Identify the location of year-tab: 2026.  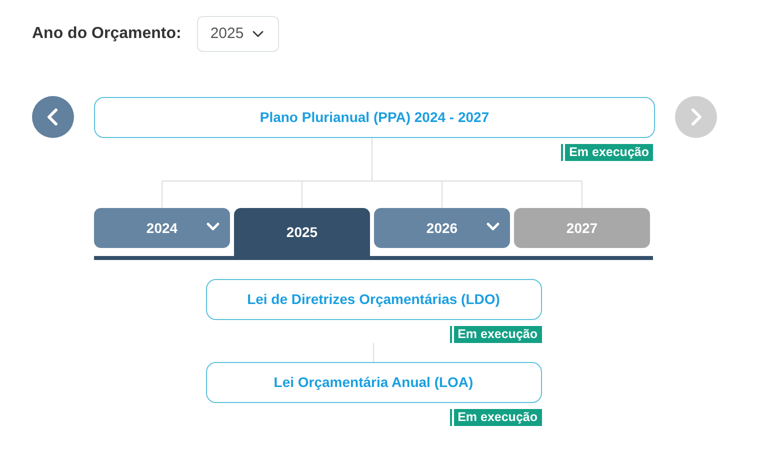
(442, 228).